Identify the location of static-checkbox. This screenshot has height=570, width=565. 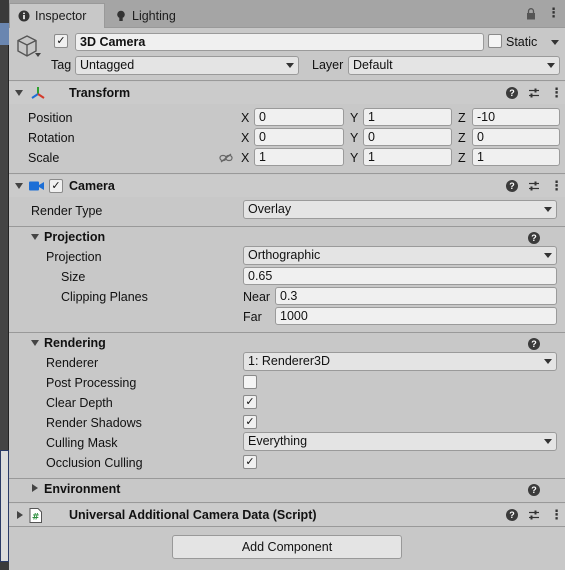
(495, 41).